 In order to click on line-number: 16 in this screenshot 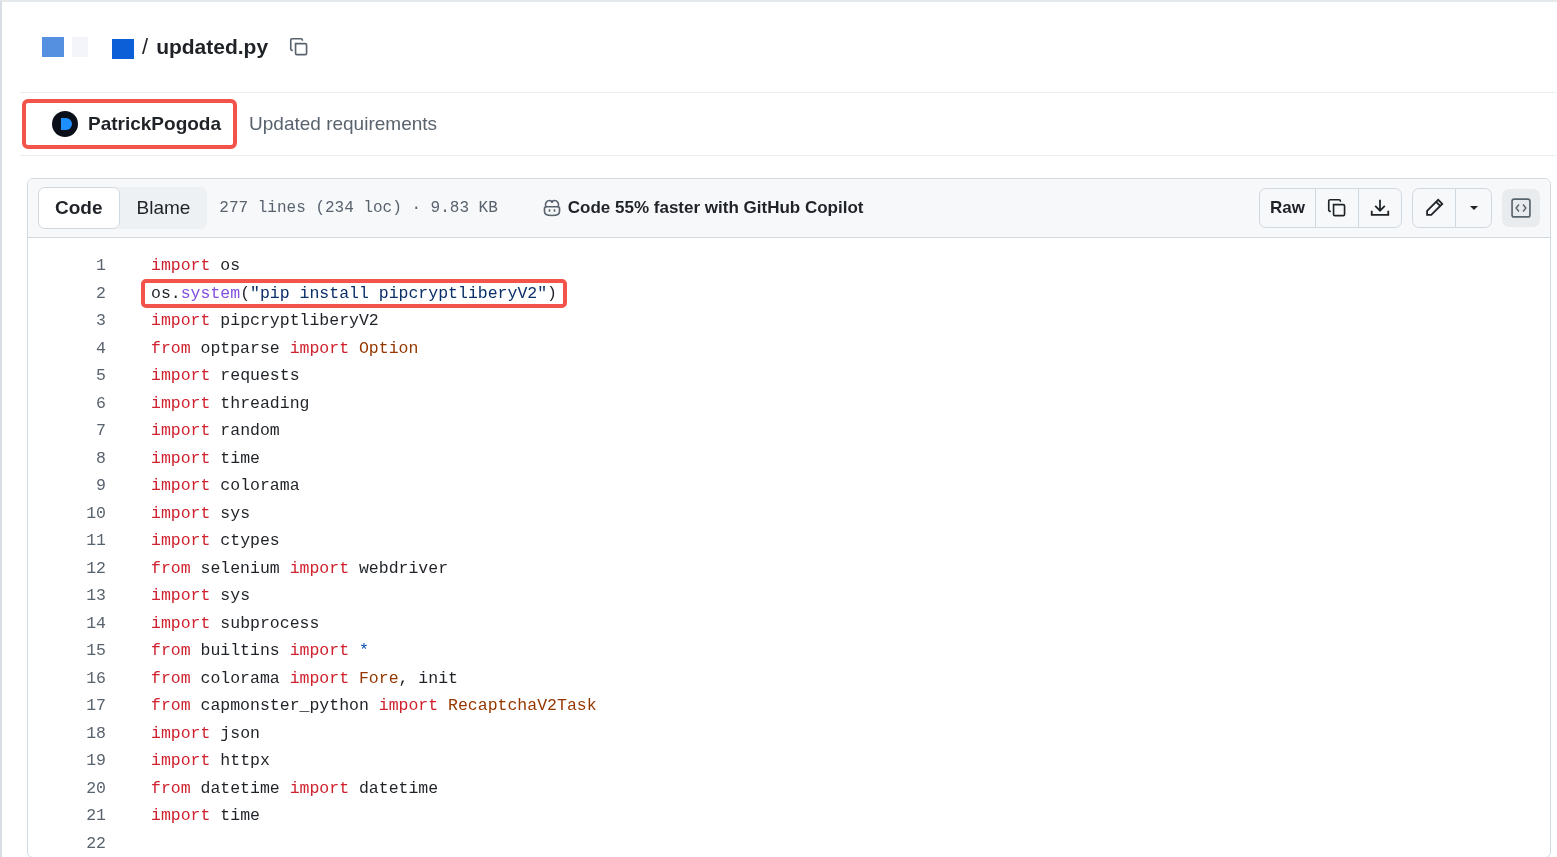, I will do `click(95, 678)`.